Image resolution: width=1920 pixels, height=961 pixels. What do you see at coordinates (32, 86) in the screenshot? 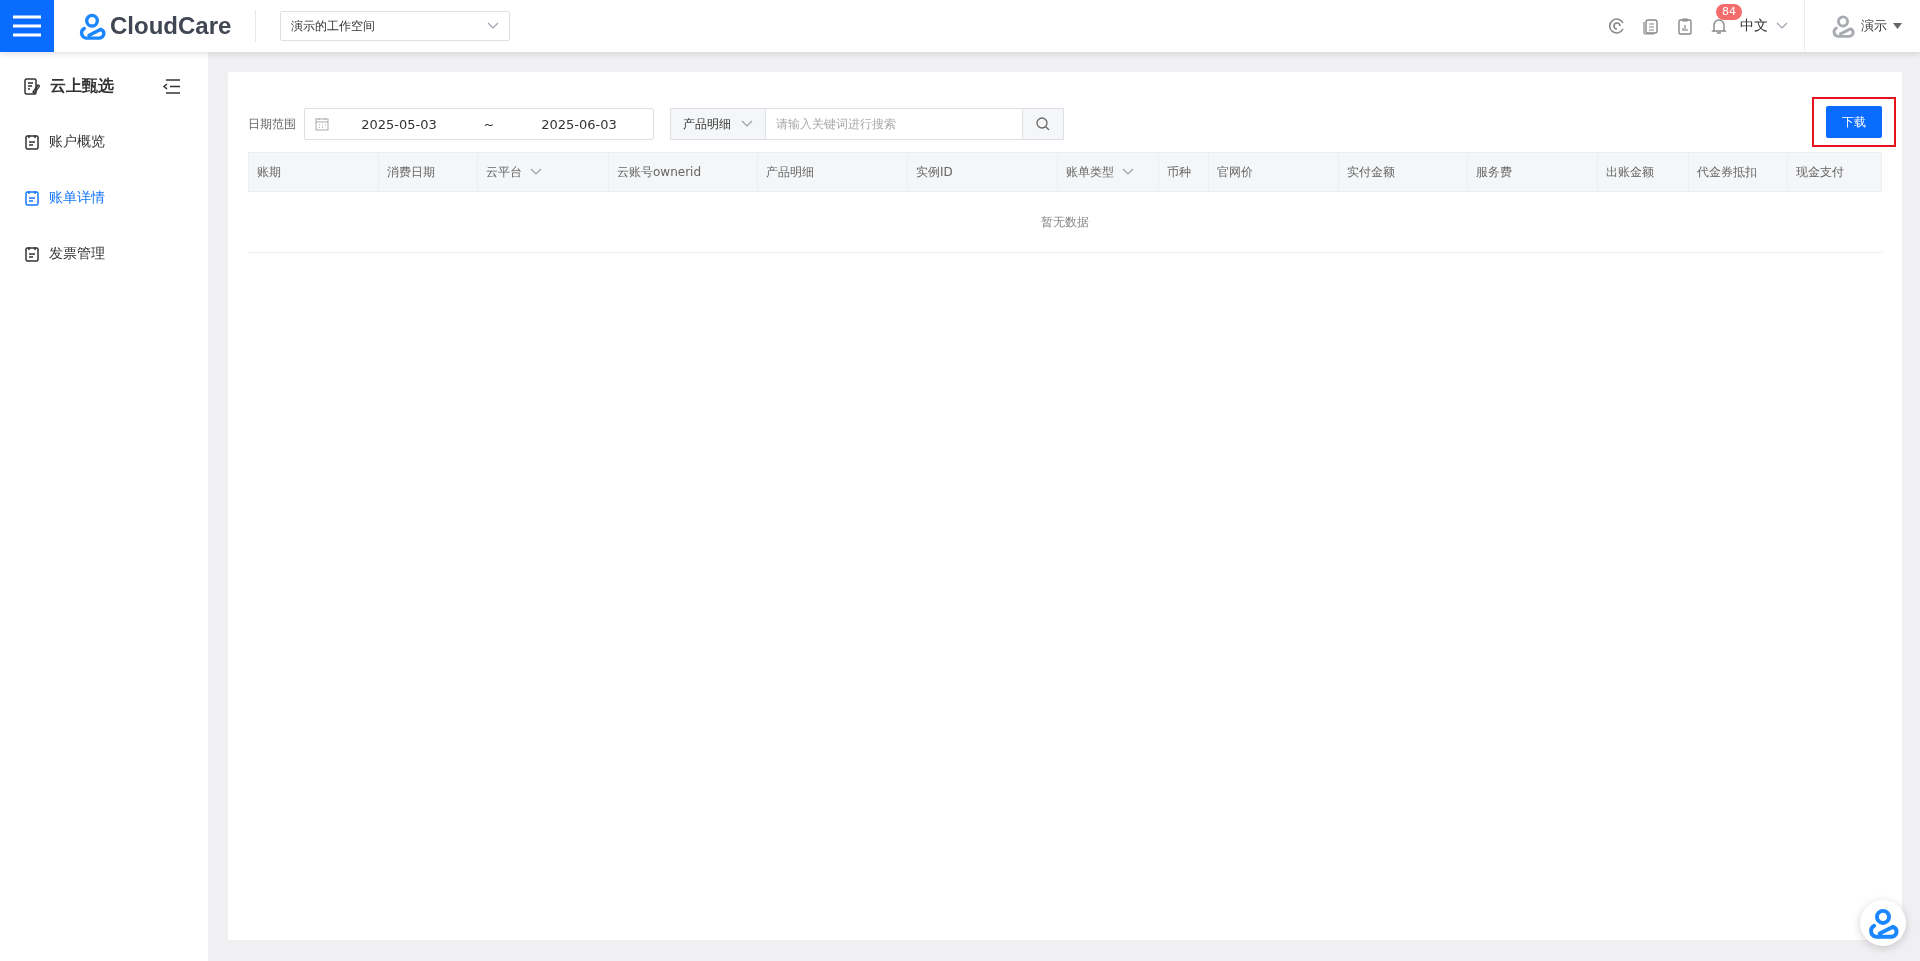
I see `edit-document-icon` at bounding box center [32, 86].